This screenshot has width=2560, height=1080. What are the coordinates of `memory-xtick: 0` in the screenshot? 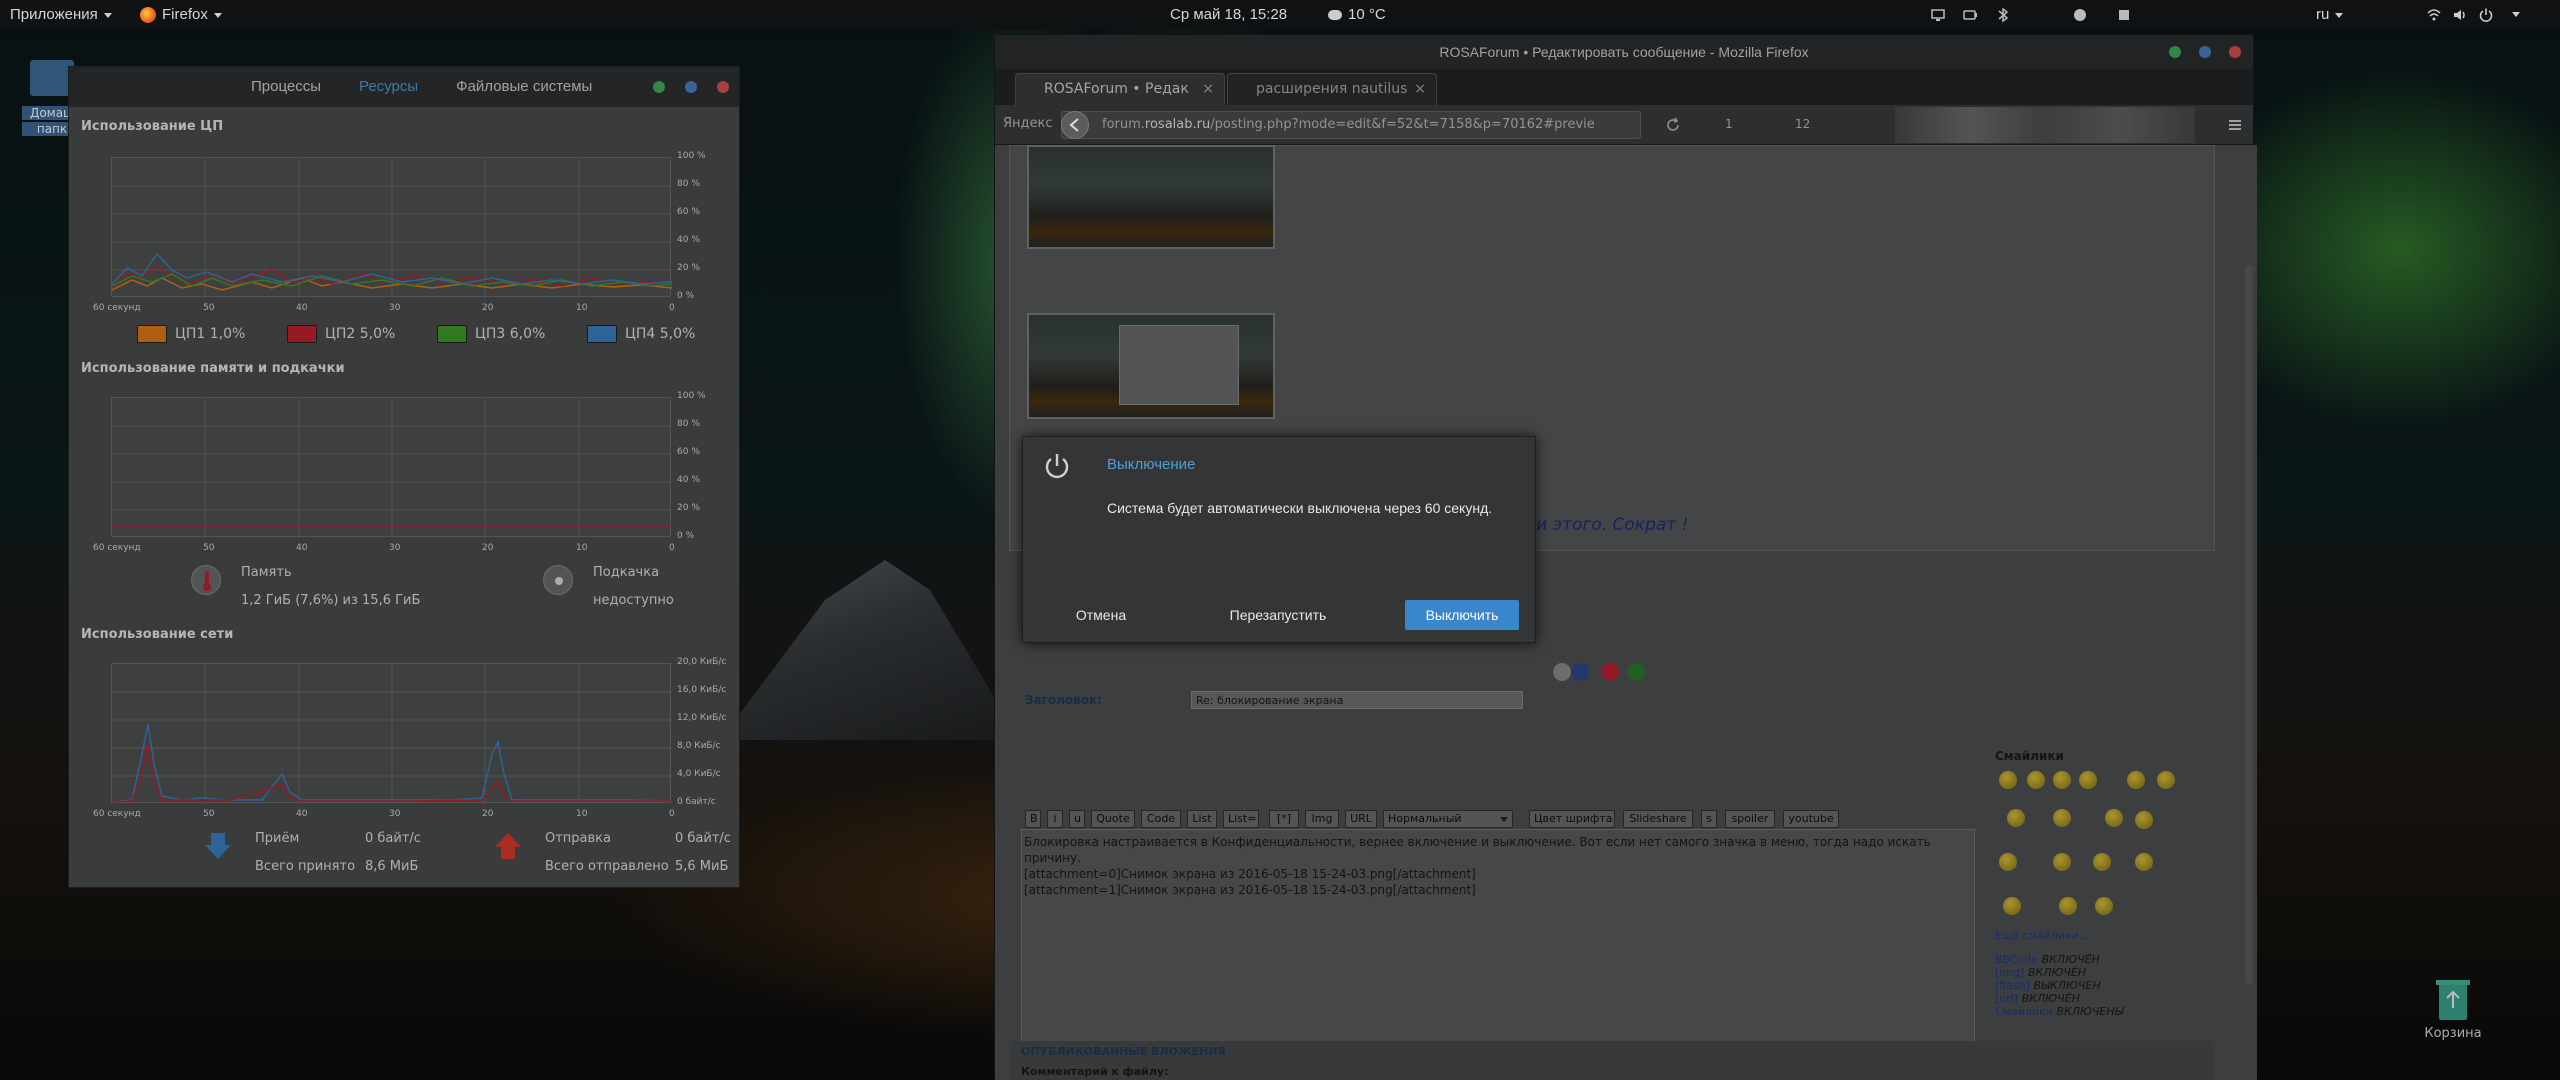 It's located at (672, 548).